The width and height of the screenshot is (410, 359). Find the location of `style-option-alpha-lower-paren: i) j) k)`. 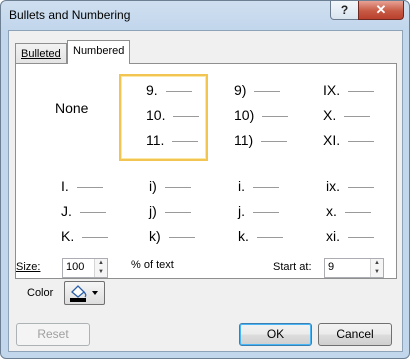

style-option-alpha-lower-paren: i) j) k) is located at coordinates (172, 211).